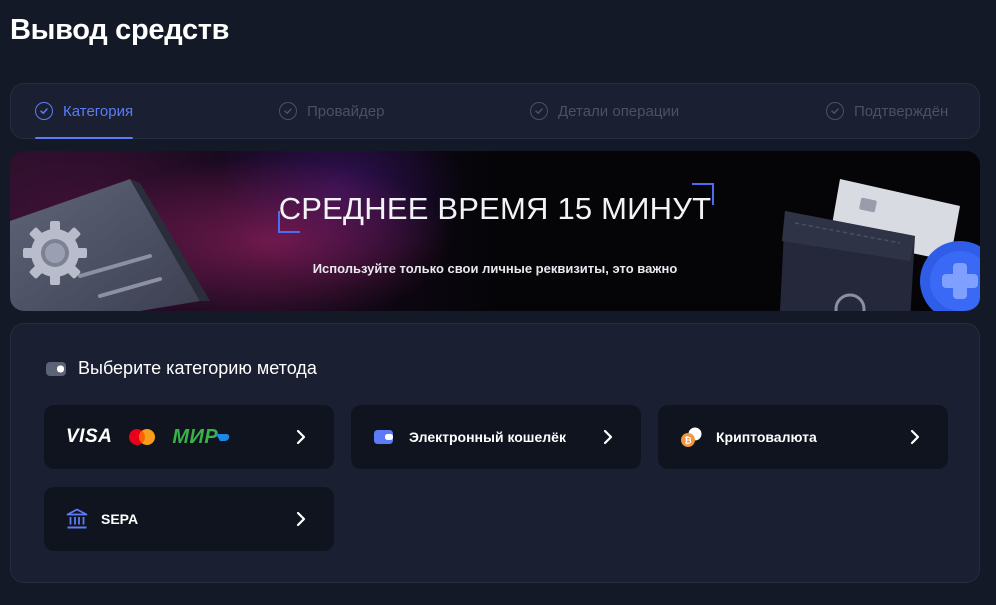  Describe the element at coordinates (142, 437) in the screenshot. I see `mastercard-logo` at that location.